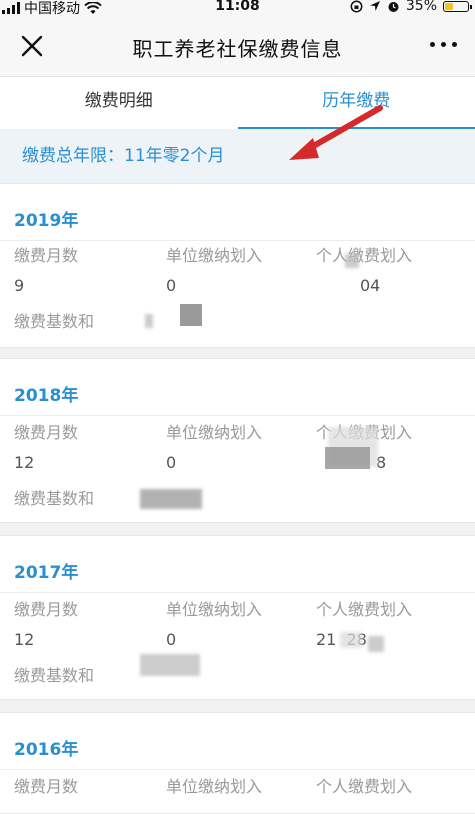  What do you see at coordinates (119, 103) in the screenshot?
I see `tab-payment-details: 缴费明细` at bounding box center [119, 103].